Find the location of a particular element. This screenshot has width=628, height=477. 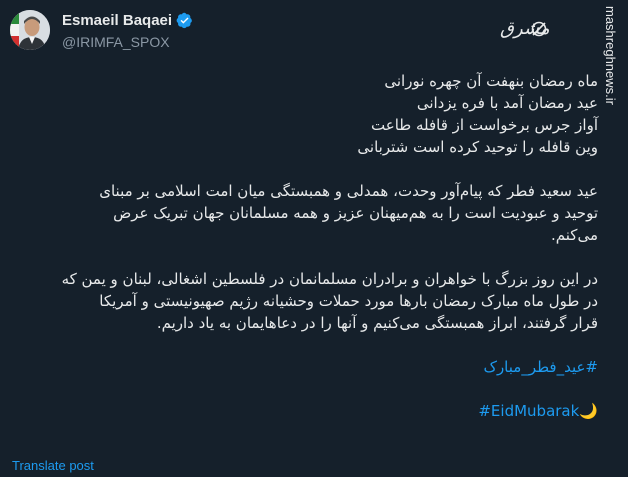

site-watermark: mashreghnews.ir is located at coordinates (610, 66).